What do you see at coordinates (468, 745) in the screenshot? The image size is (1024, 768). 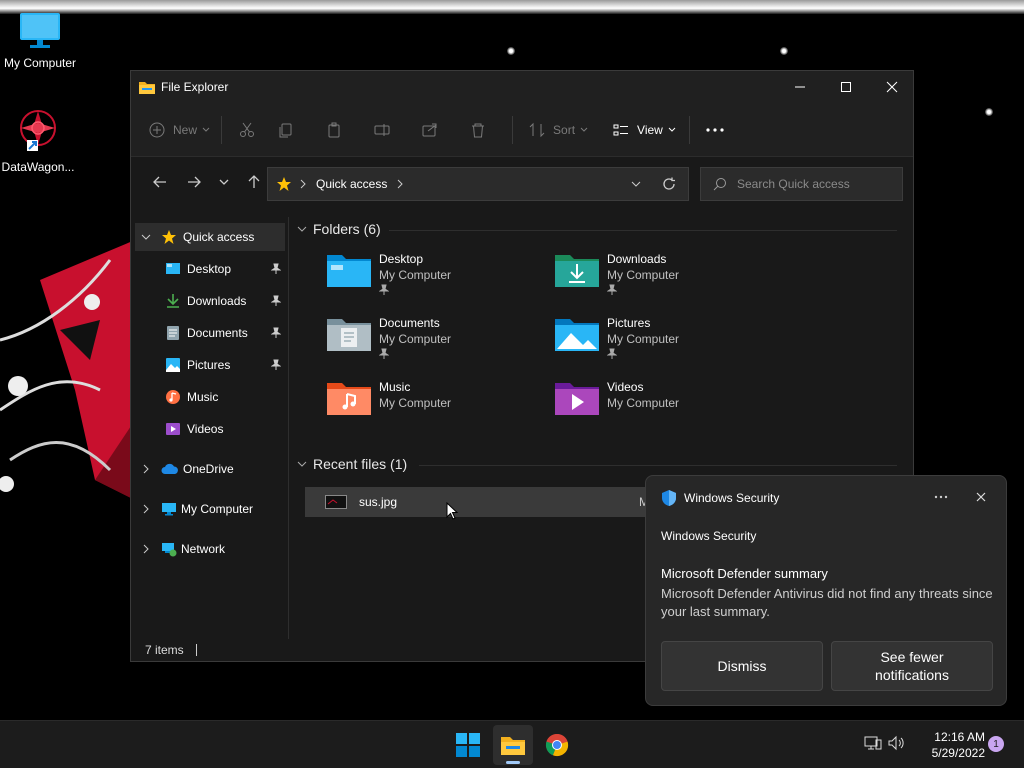 I see `start-button` at bounding box center [468, 745].